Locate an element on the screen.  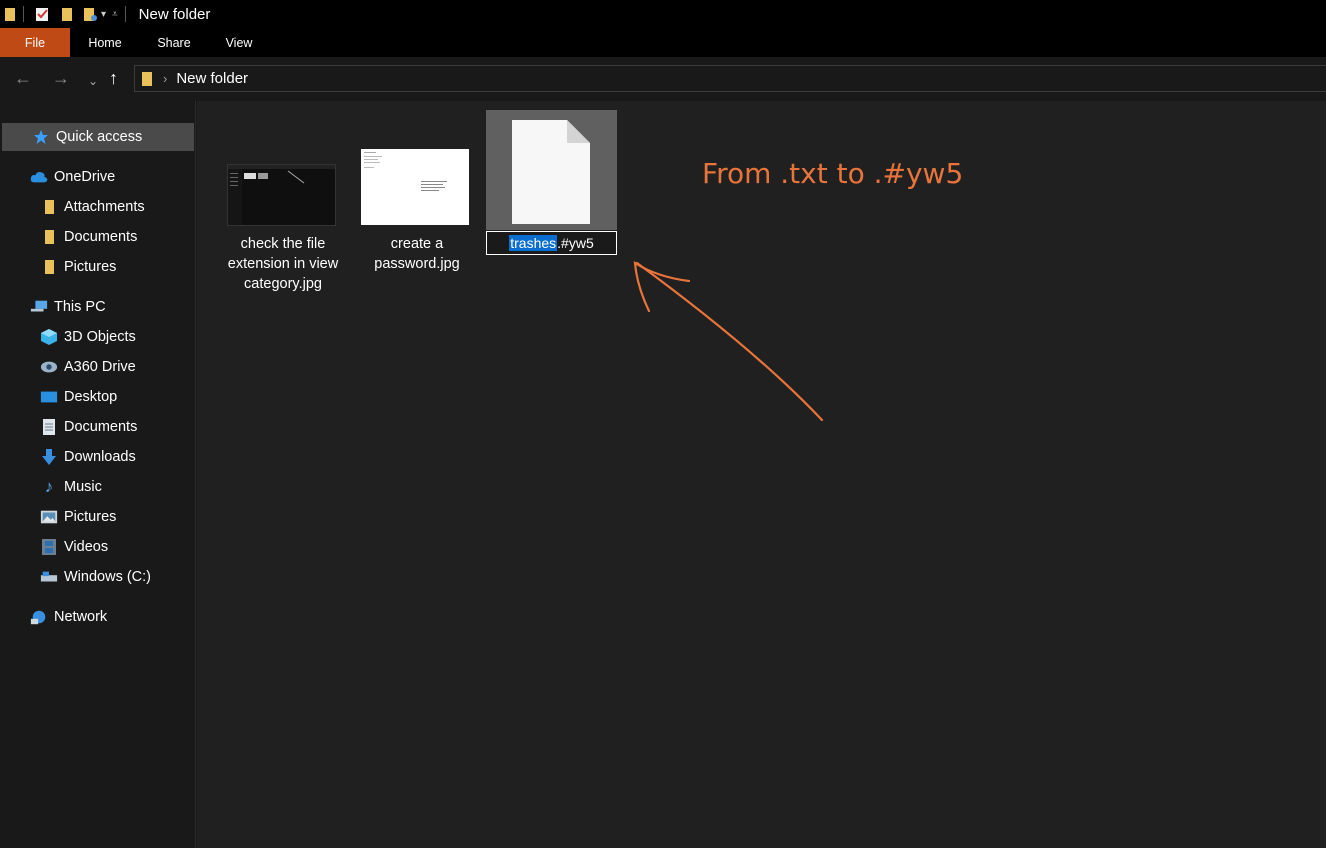
sidebar-item-label: Attachments is located at coordinates (104, 207).